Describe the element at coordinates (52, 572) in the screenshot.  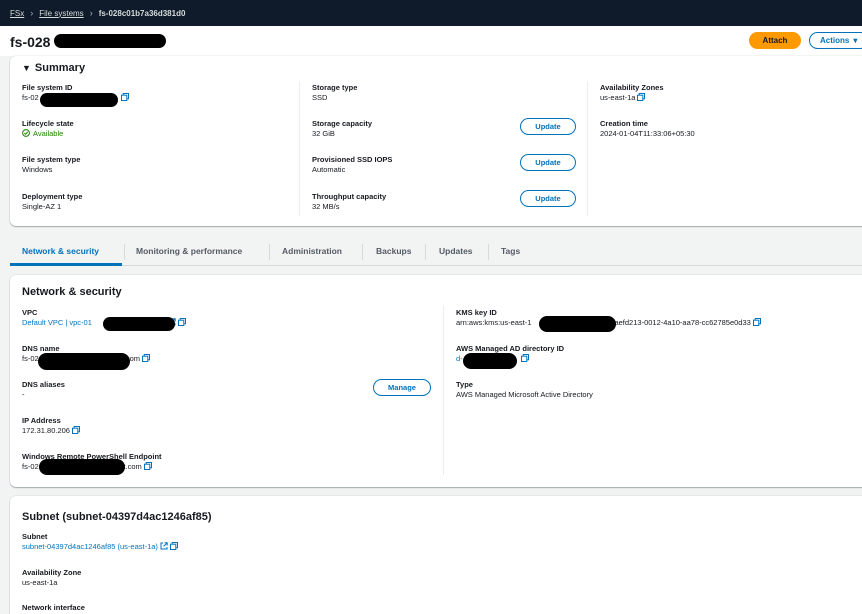
I see `availability-zone-label: Availability Zone` at that location.